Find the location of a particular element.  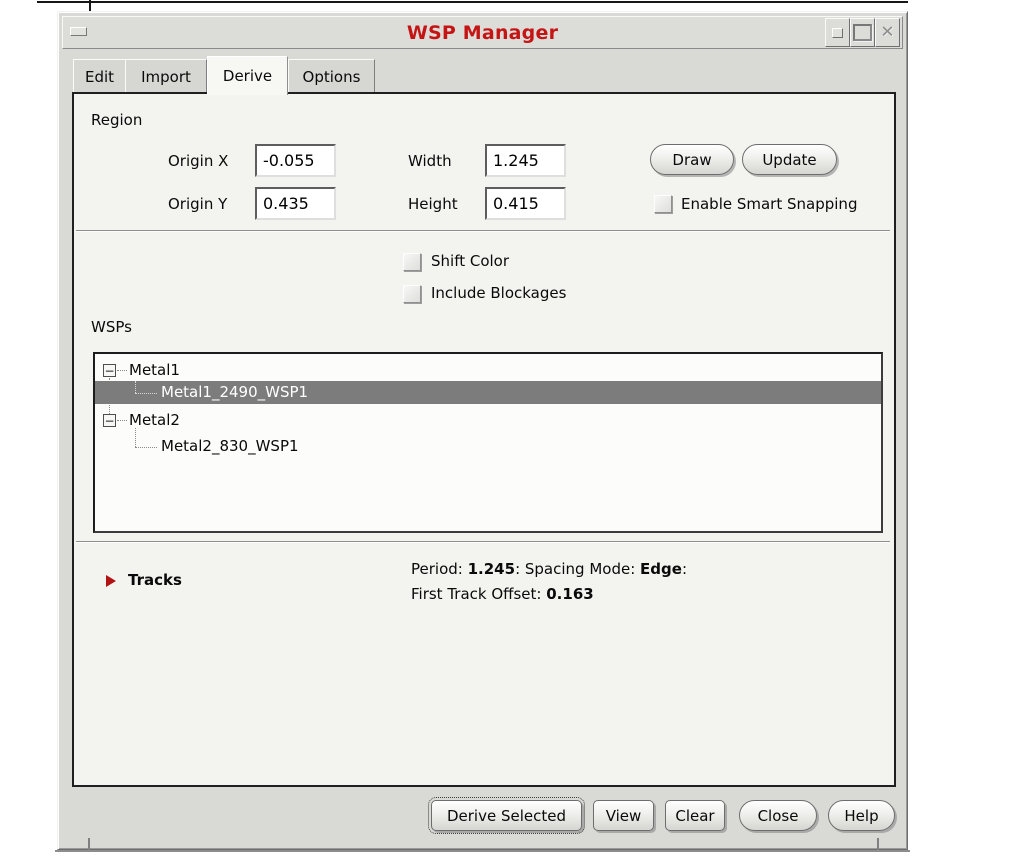

tracks-info-line1: Period: 1.245: Spacing Mode: Edge: is located at coordinates (549, 569).